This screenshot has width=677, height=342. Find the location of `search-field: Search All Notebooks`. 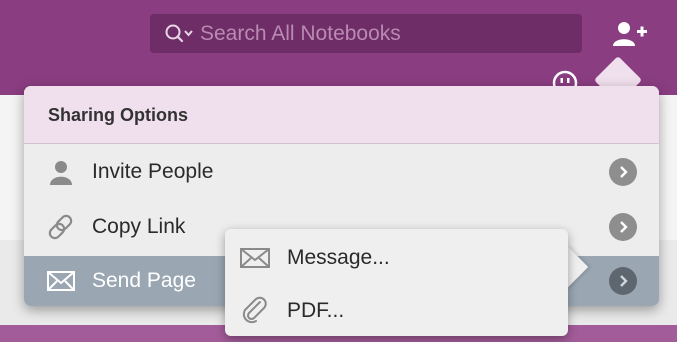

search-field: Search All Notebooks is located at coordinates (366, 33).